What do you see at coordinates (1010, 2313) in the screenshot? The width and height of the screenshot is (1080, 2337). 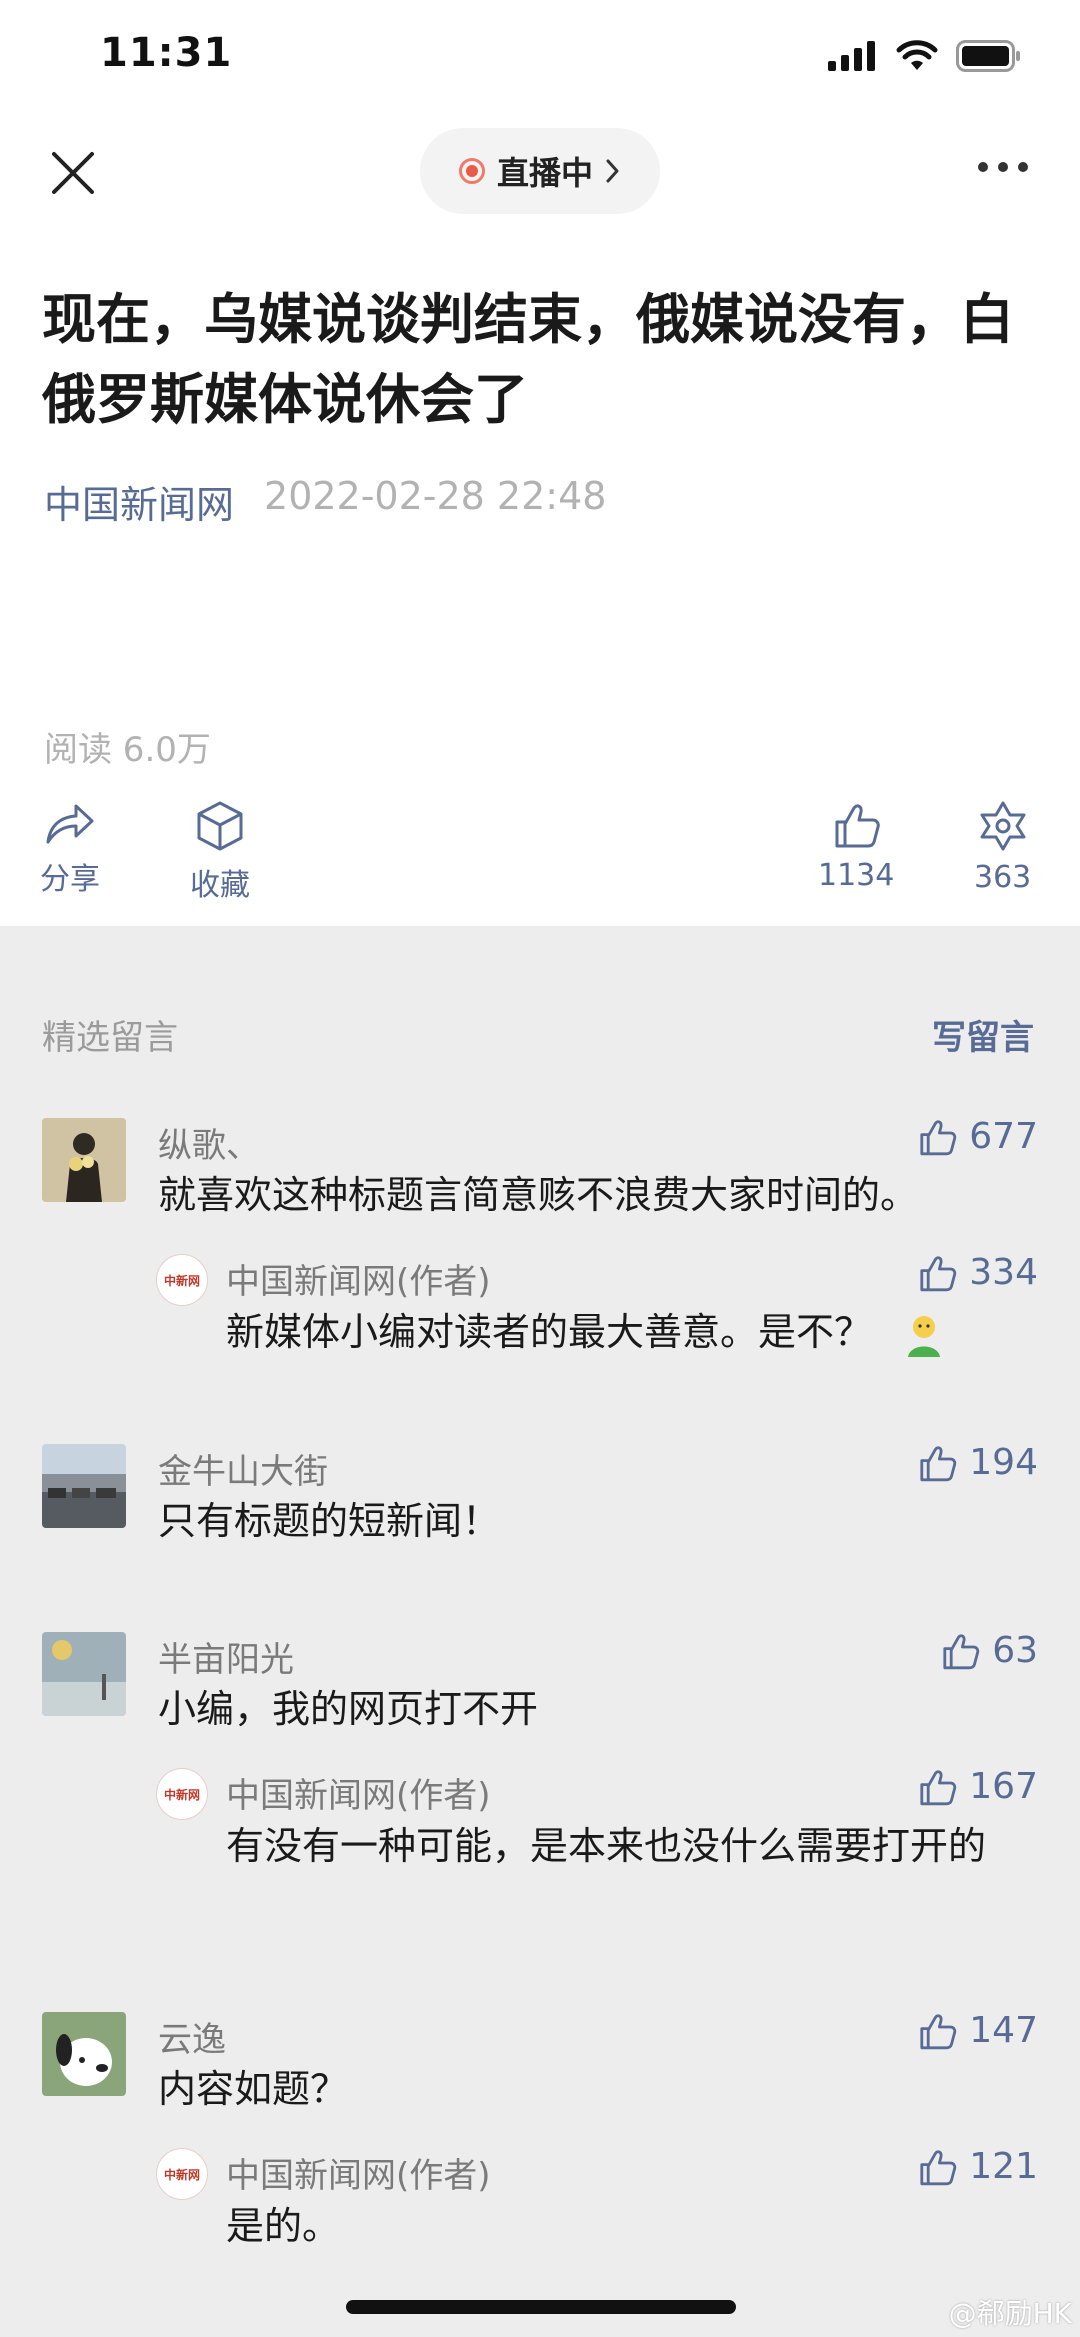 I see `watermark: @郗励HK` at bounding box center [1010, 2313].